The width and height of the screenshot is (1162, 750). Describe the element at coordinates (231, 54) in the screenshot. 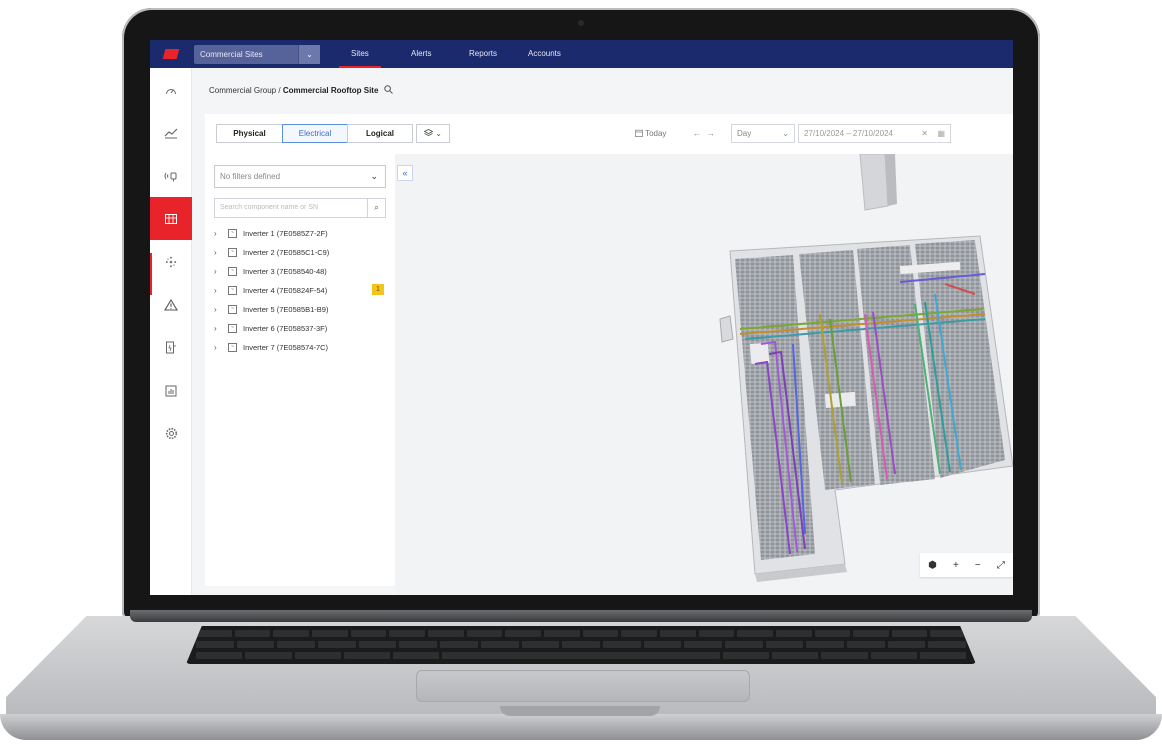

I see `site-selector-value: Commercial Sites` at that location.